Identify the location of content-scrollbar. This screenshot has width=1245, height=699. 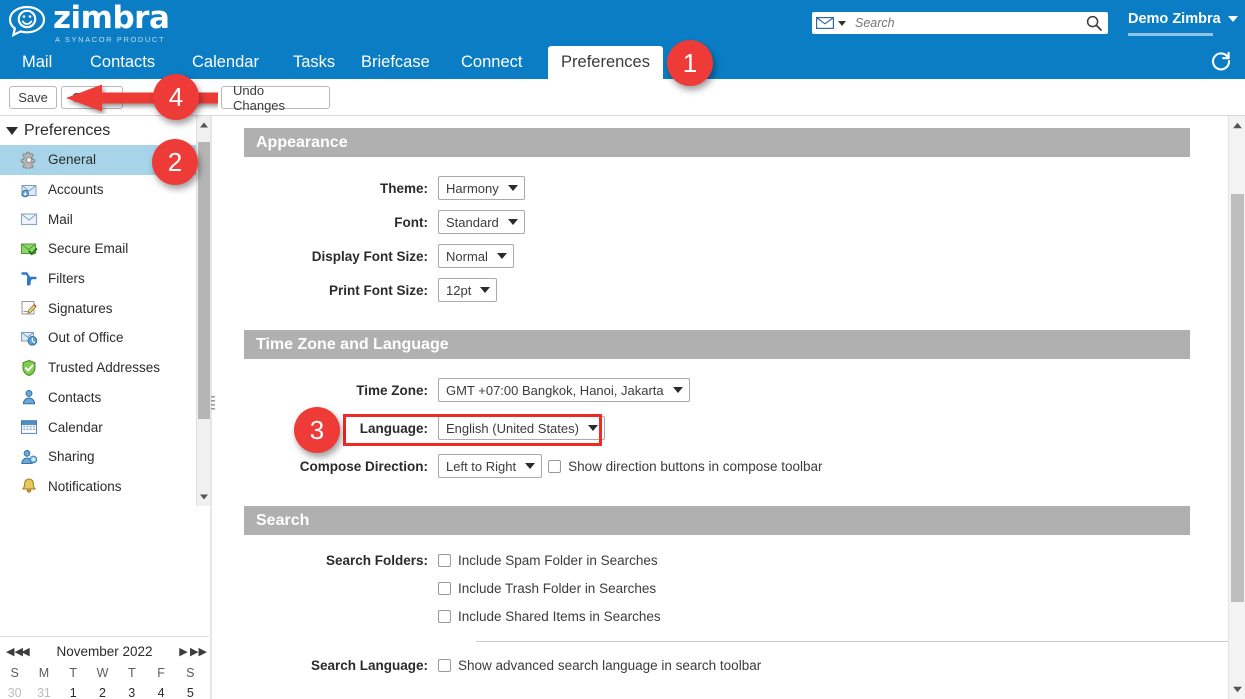
(1236, 407).